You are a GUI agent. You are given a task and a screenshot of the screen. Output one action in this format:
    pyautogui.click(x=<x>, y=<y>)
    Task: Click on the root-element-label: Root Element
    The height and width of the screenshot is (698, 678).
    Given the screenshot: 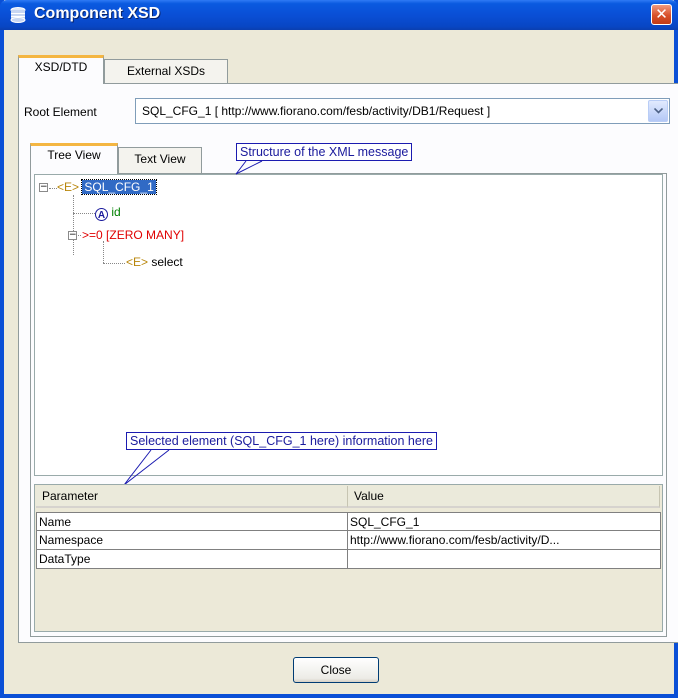 What is the action you would take?
    pyautogui.click(x=60, y=112)
    